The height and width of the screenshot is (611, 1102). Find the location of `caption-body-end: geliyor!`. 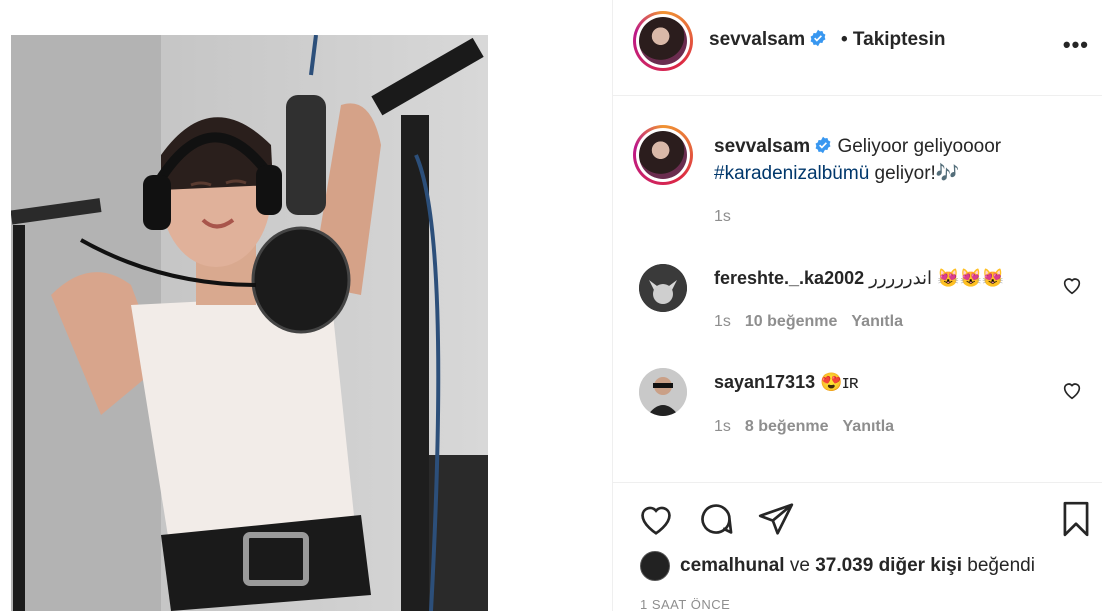

caption-body-end: geliyor! is located at coordinates (905, 173).